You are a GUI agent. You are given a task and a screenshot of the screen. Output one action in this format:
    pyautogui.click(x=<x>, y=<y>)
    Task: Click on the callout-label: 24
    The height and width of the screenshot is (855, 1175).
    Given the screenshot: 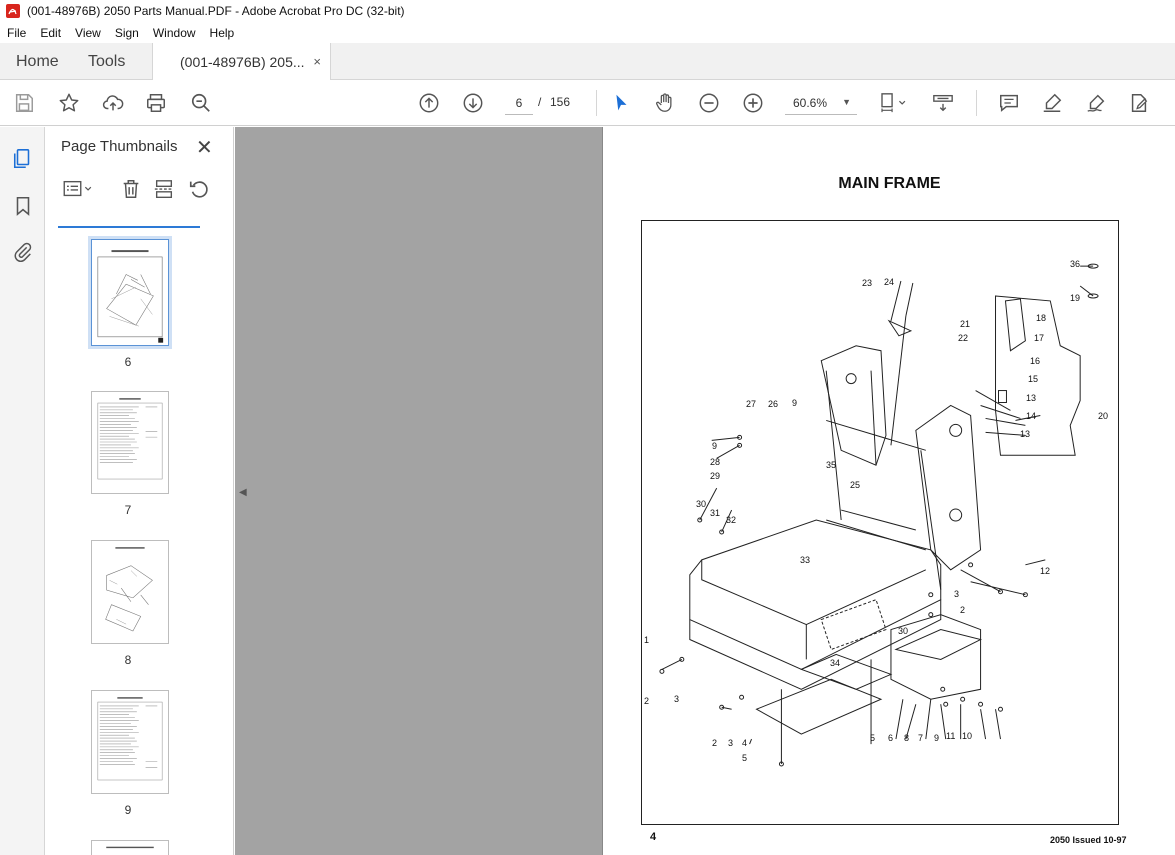 What is the action you would take?
    pyautogui.click(x=889, y=282)
    